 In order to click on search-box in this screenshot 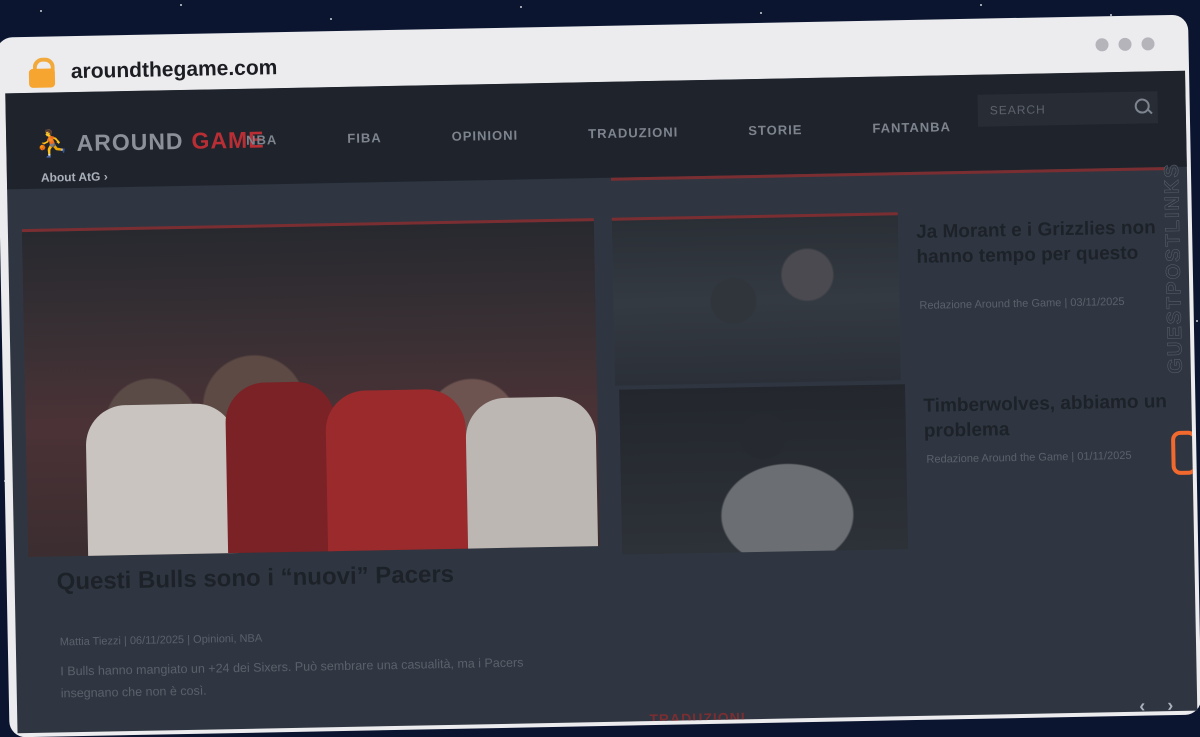, I will do `click(1068, 109)`.